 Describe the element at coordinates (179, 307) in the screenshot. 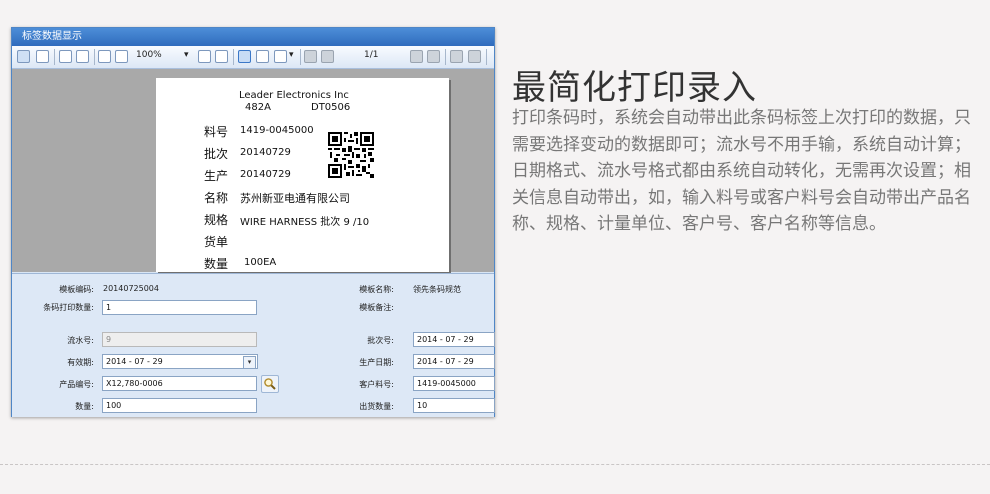

I see `print-qty-input: 1` at that location.